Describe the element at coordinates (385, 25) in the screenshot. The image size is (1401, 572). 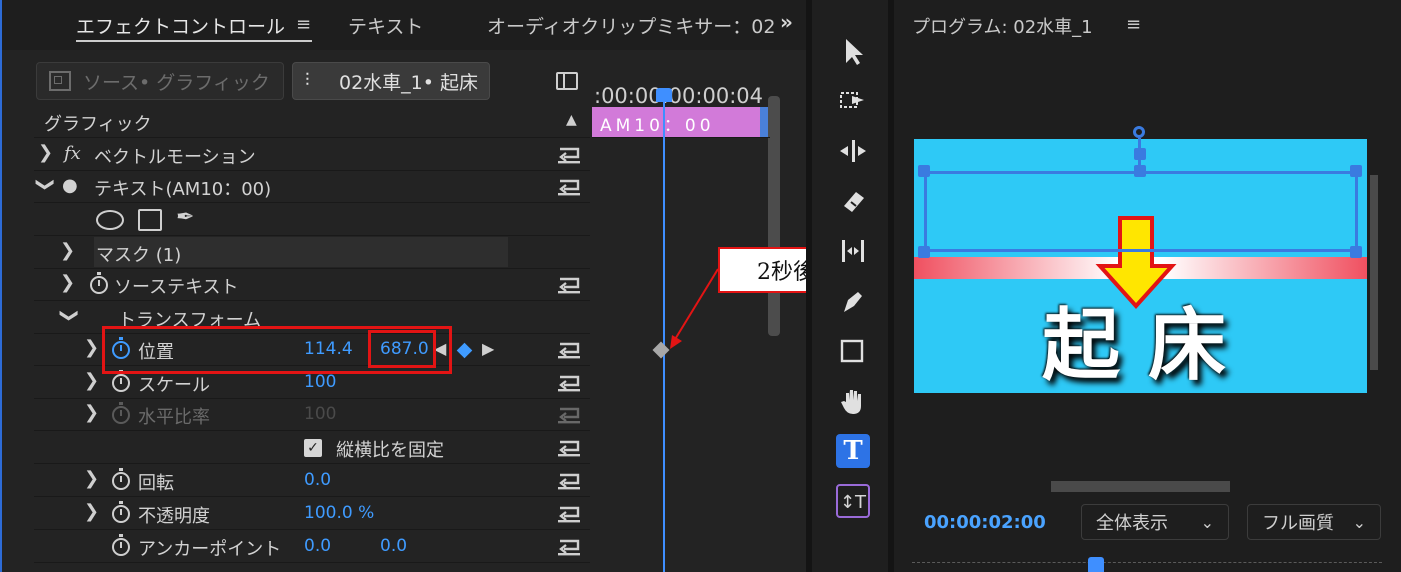
I see `tab-text: テキスト` at that location.